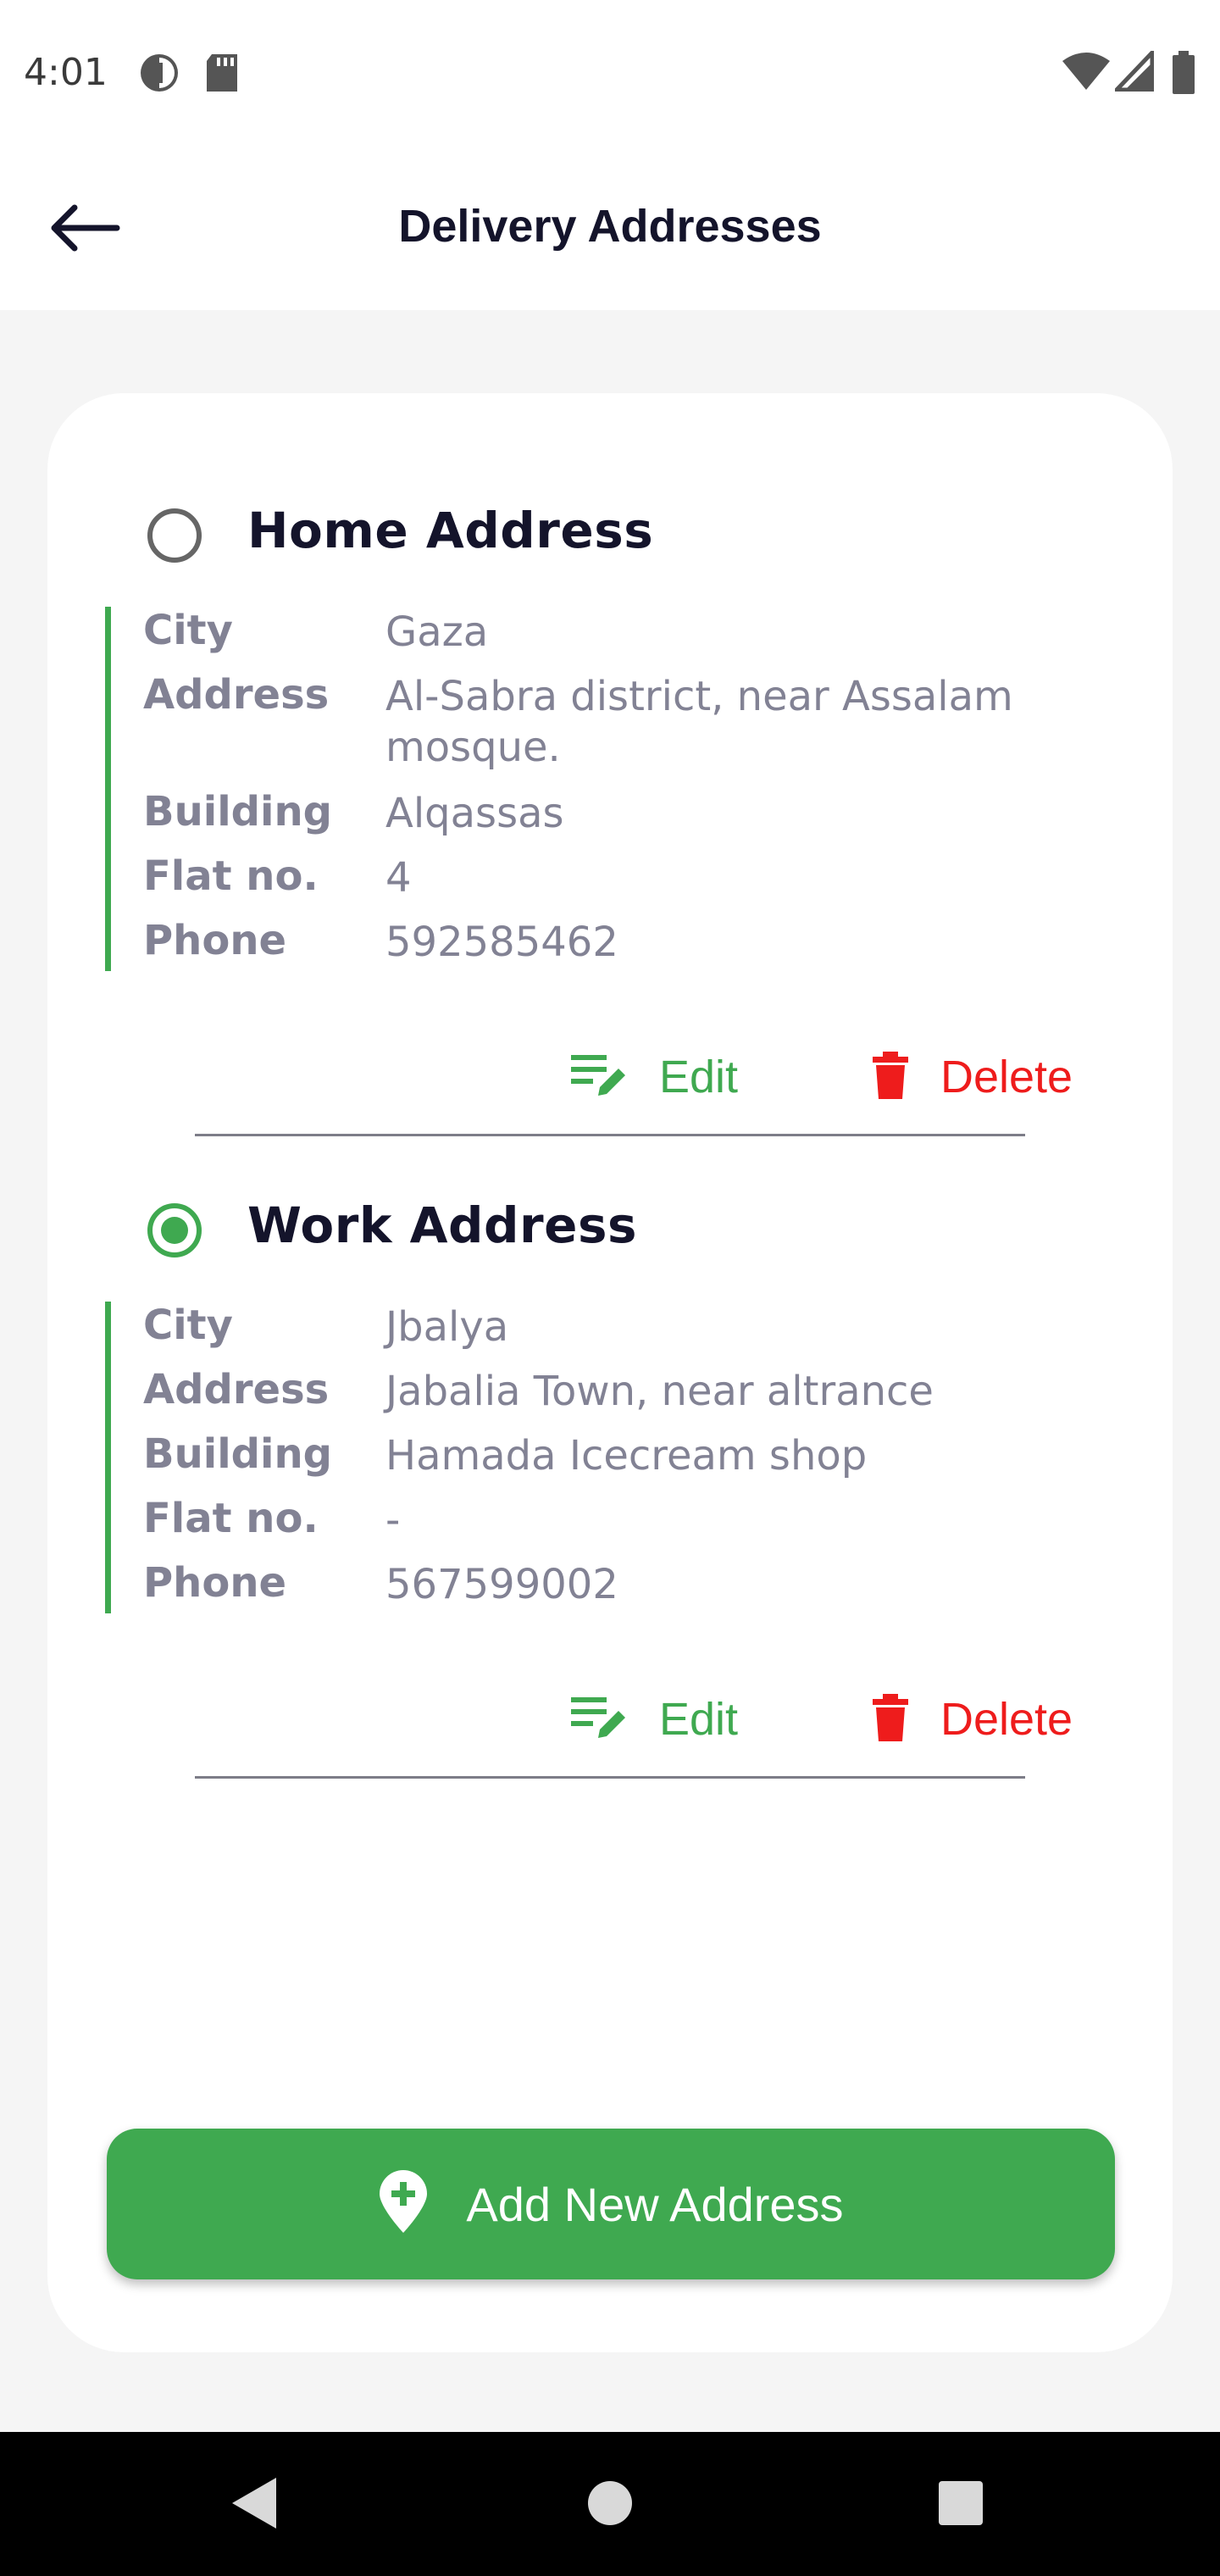 This screenshot has width=1220, height=2576. Describe the element at coordinates (501, 942) in the screenshot. I see `field-value: 592585462` at that location.